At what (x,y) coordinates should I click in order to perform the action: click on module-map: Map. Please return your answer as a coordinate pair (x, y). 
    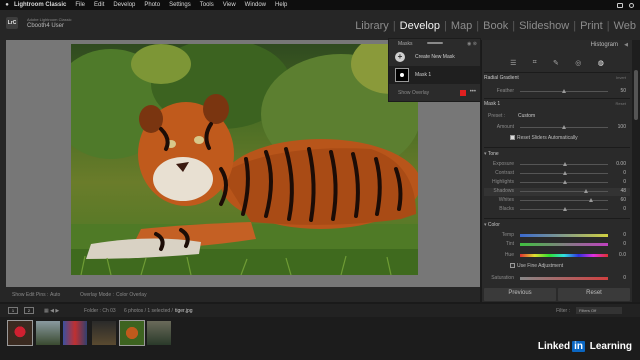
    Looking at the image, I should click on (461, 26).